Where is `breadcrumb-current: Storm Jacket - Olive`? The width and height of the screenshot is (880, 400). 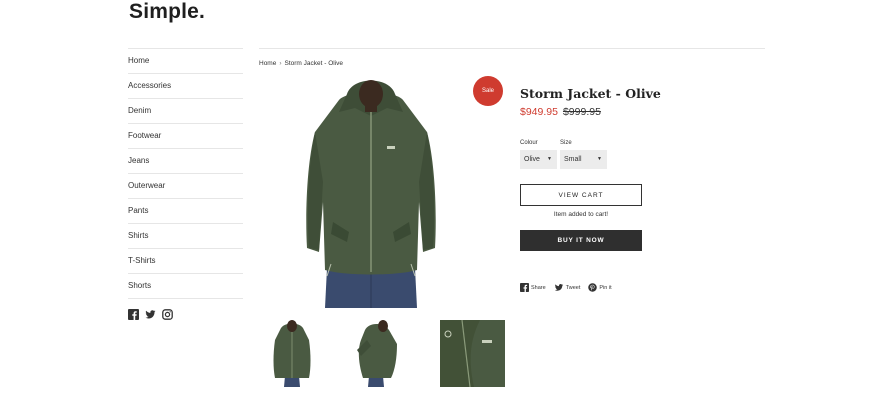 breadcrumb-current: Storm Jacket - Olive is located at coordinates (314, 63).